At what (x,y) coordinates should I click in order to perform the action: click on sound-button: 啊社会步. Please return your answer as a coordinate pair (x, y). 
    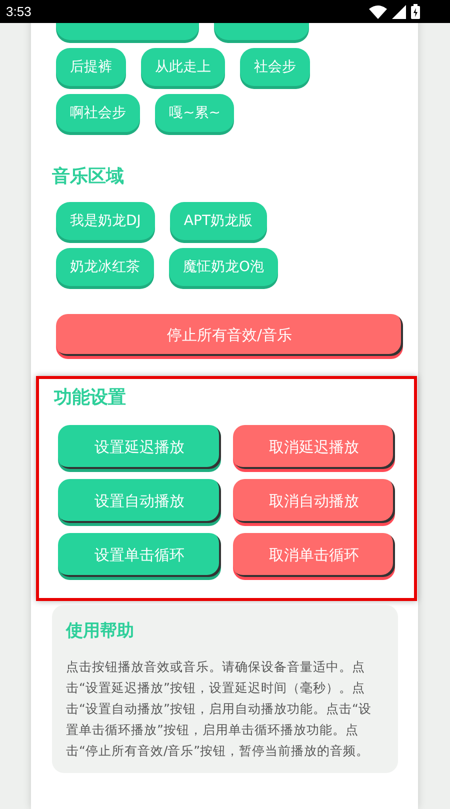
    Looking at the image, I should click on (98, 113).